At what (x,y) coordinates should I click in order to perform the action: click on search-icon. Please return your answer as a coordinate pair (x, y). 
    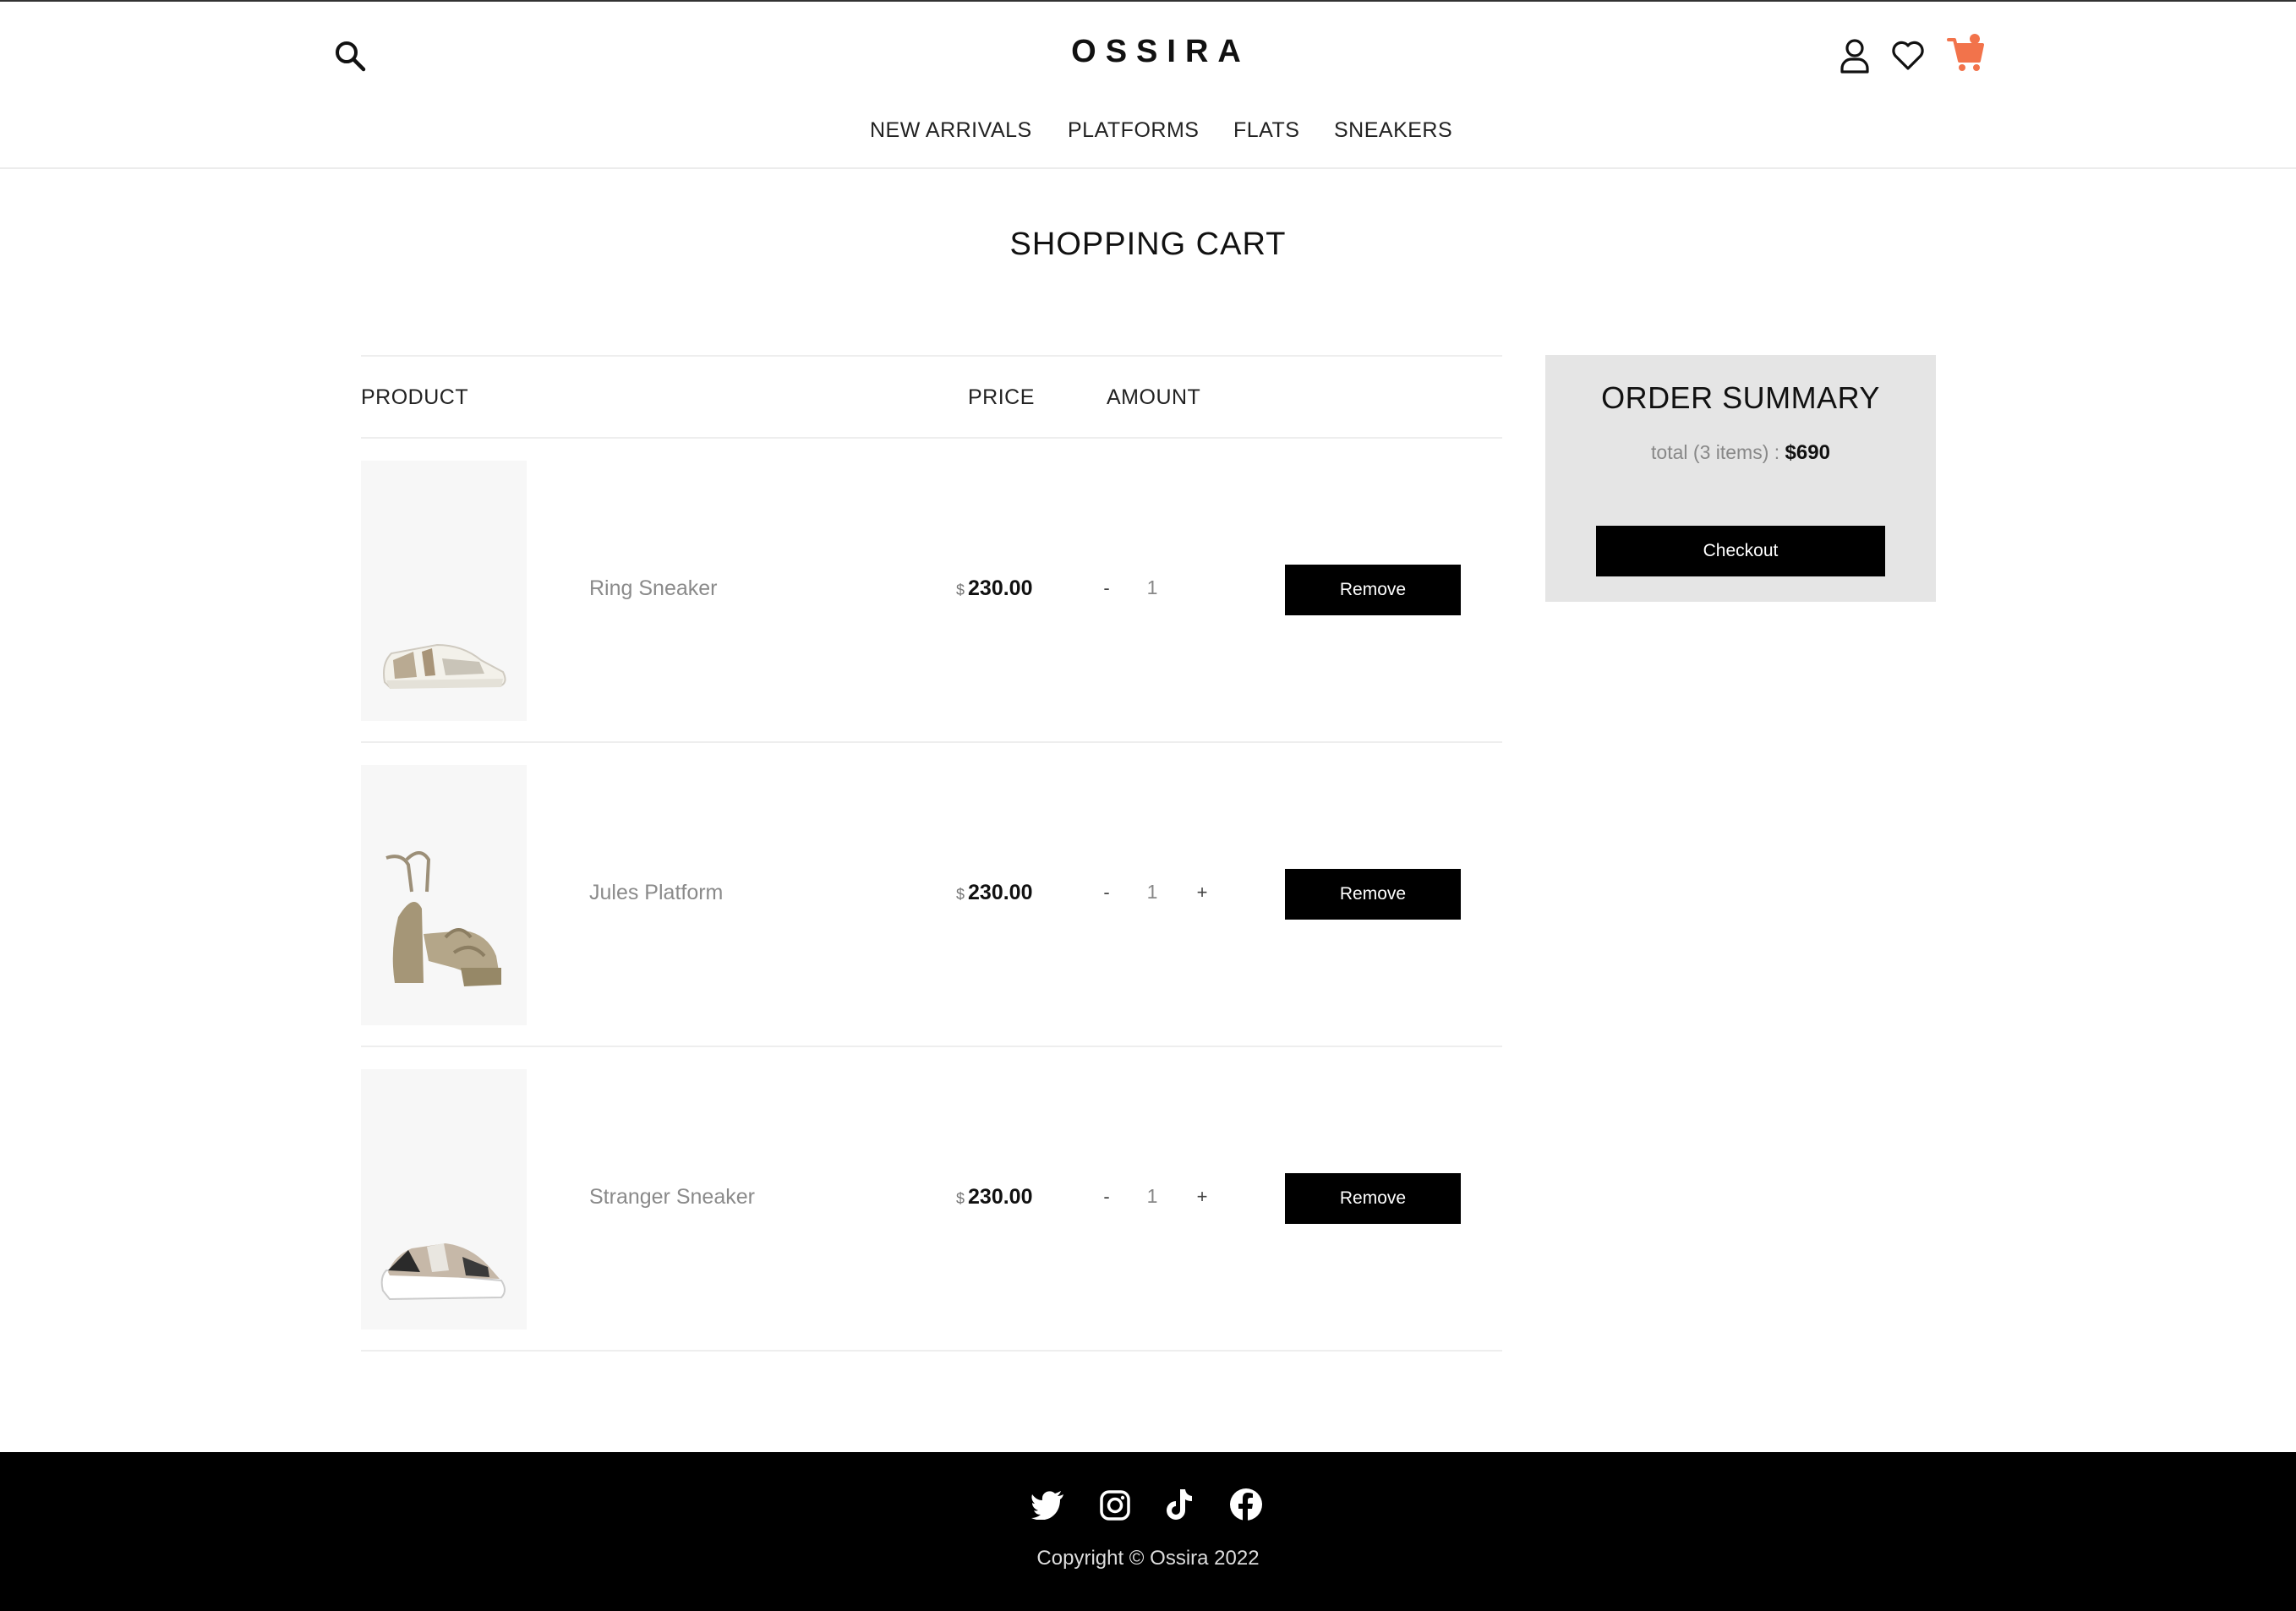
    Looking at the image, I should click on (350, 55).